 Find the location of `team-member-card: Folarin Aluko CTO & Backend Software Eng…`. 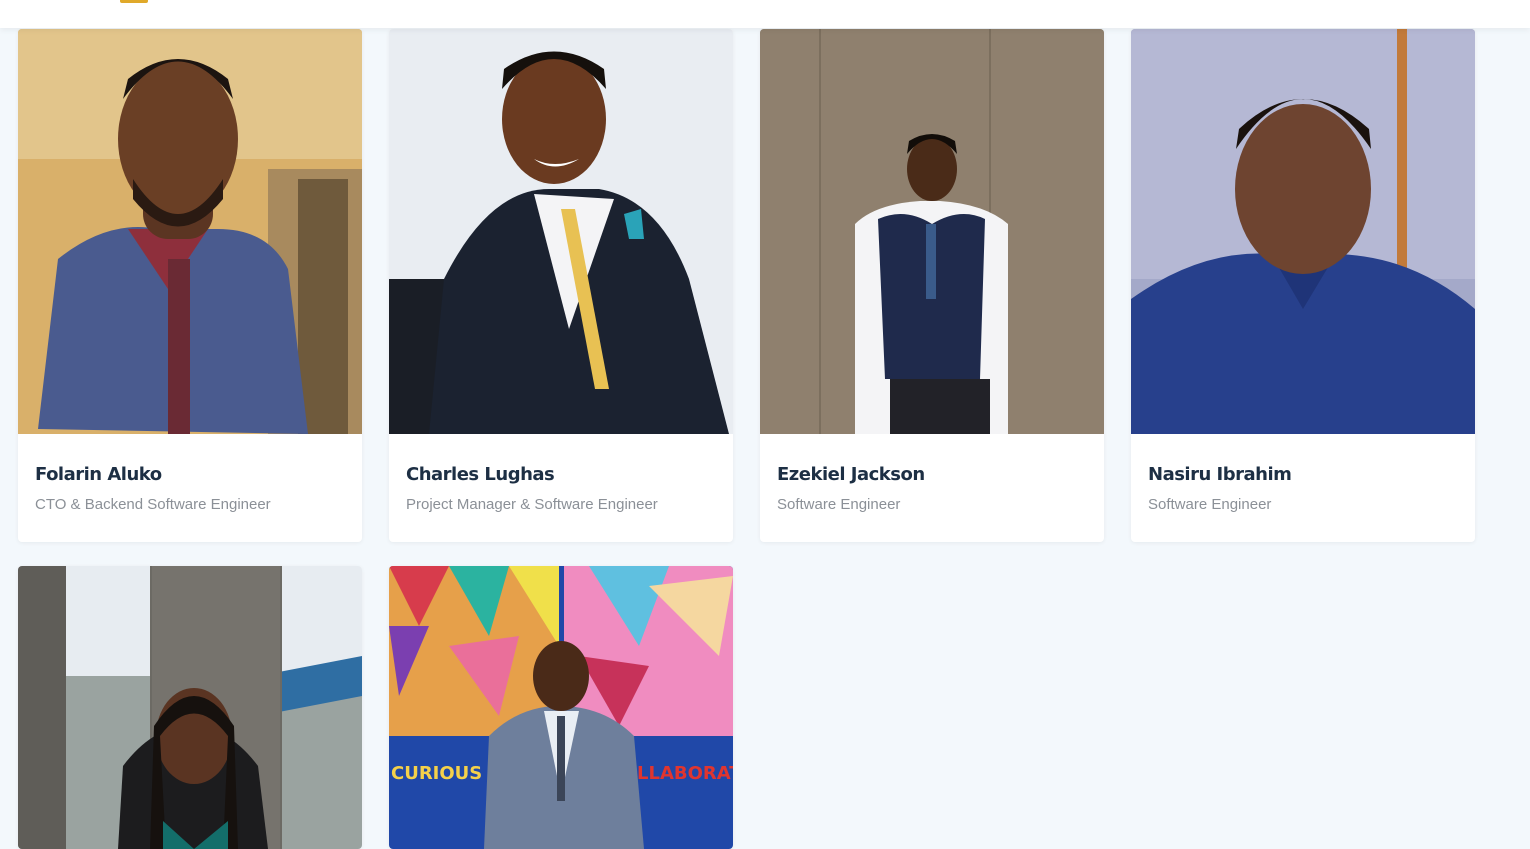

team-member-card: Folarin Aluko CTO & Backend Software Eng… is located at coordinates (190, 285).